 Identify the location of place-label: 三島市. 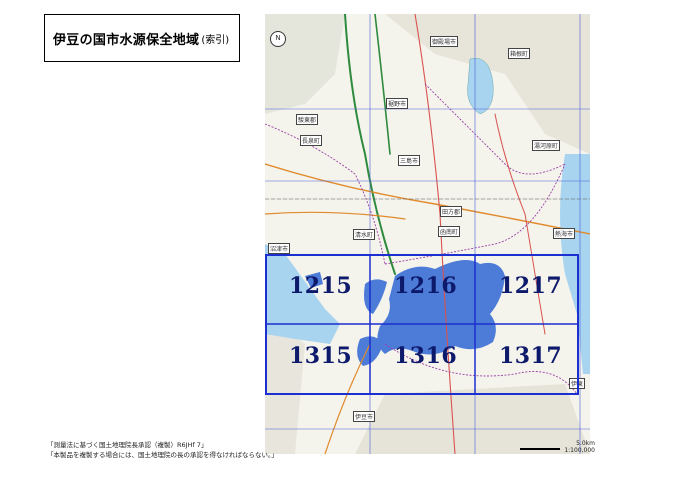
(409, 160).